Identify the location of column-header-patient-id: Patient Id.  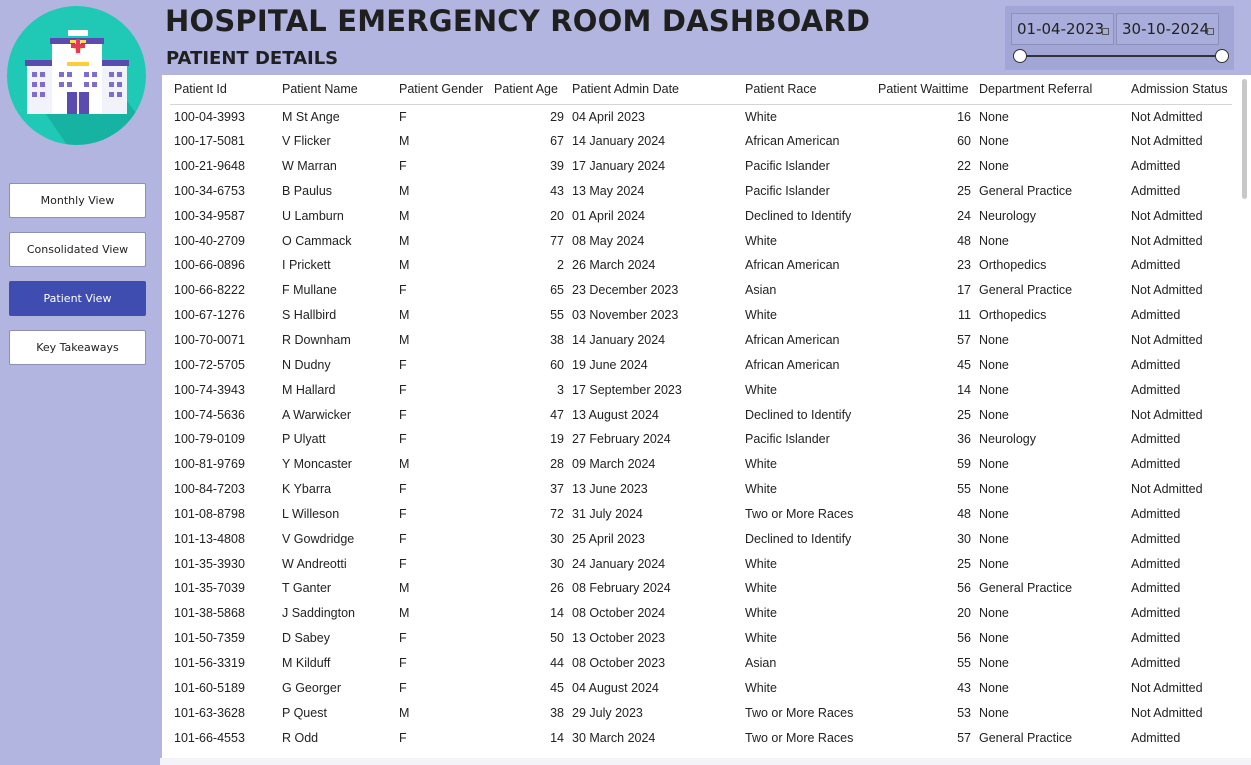
(224, 90).